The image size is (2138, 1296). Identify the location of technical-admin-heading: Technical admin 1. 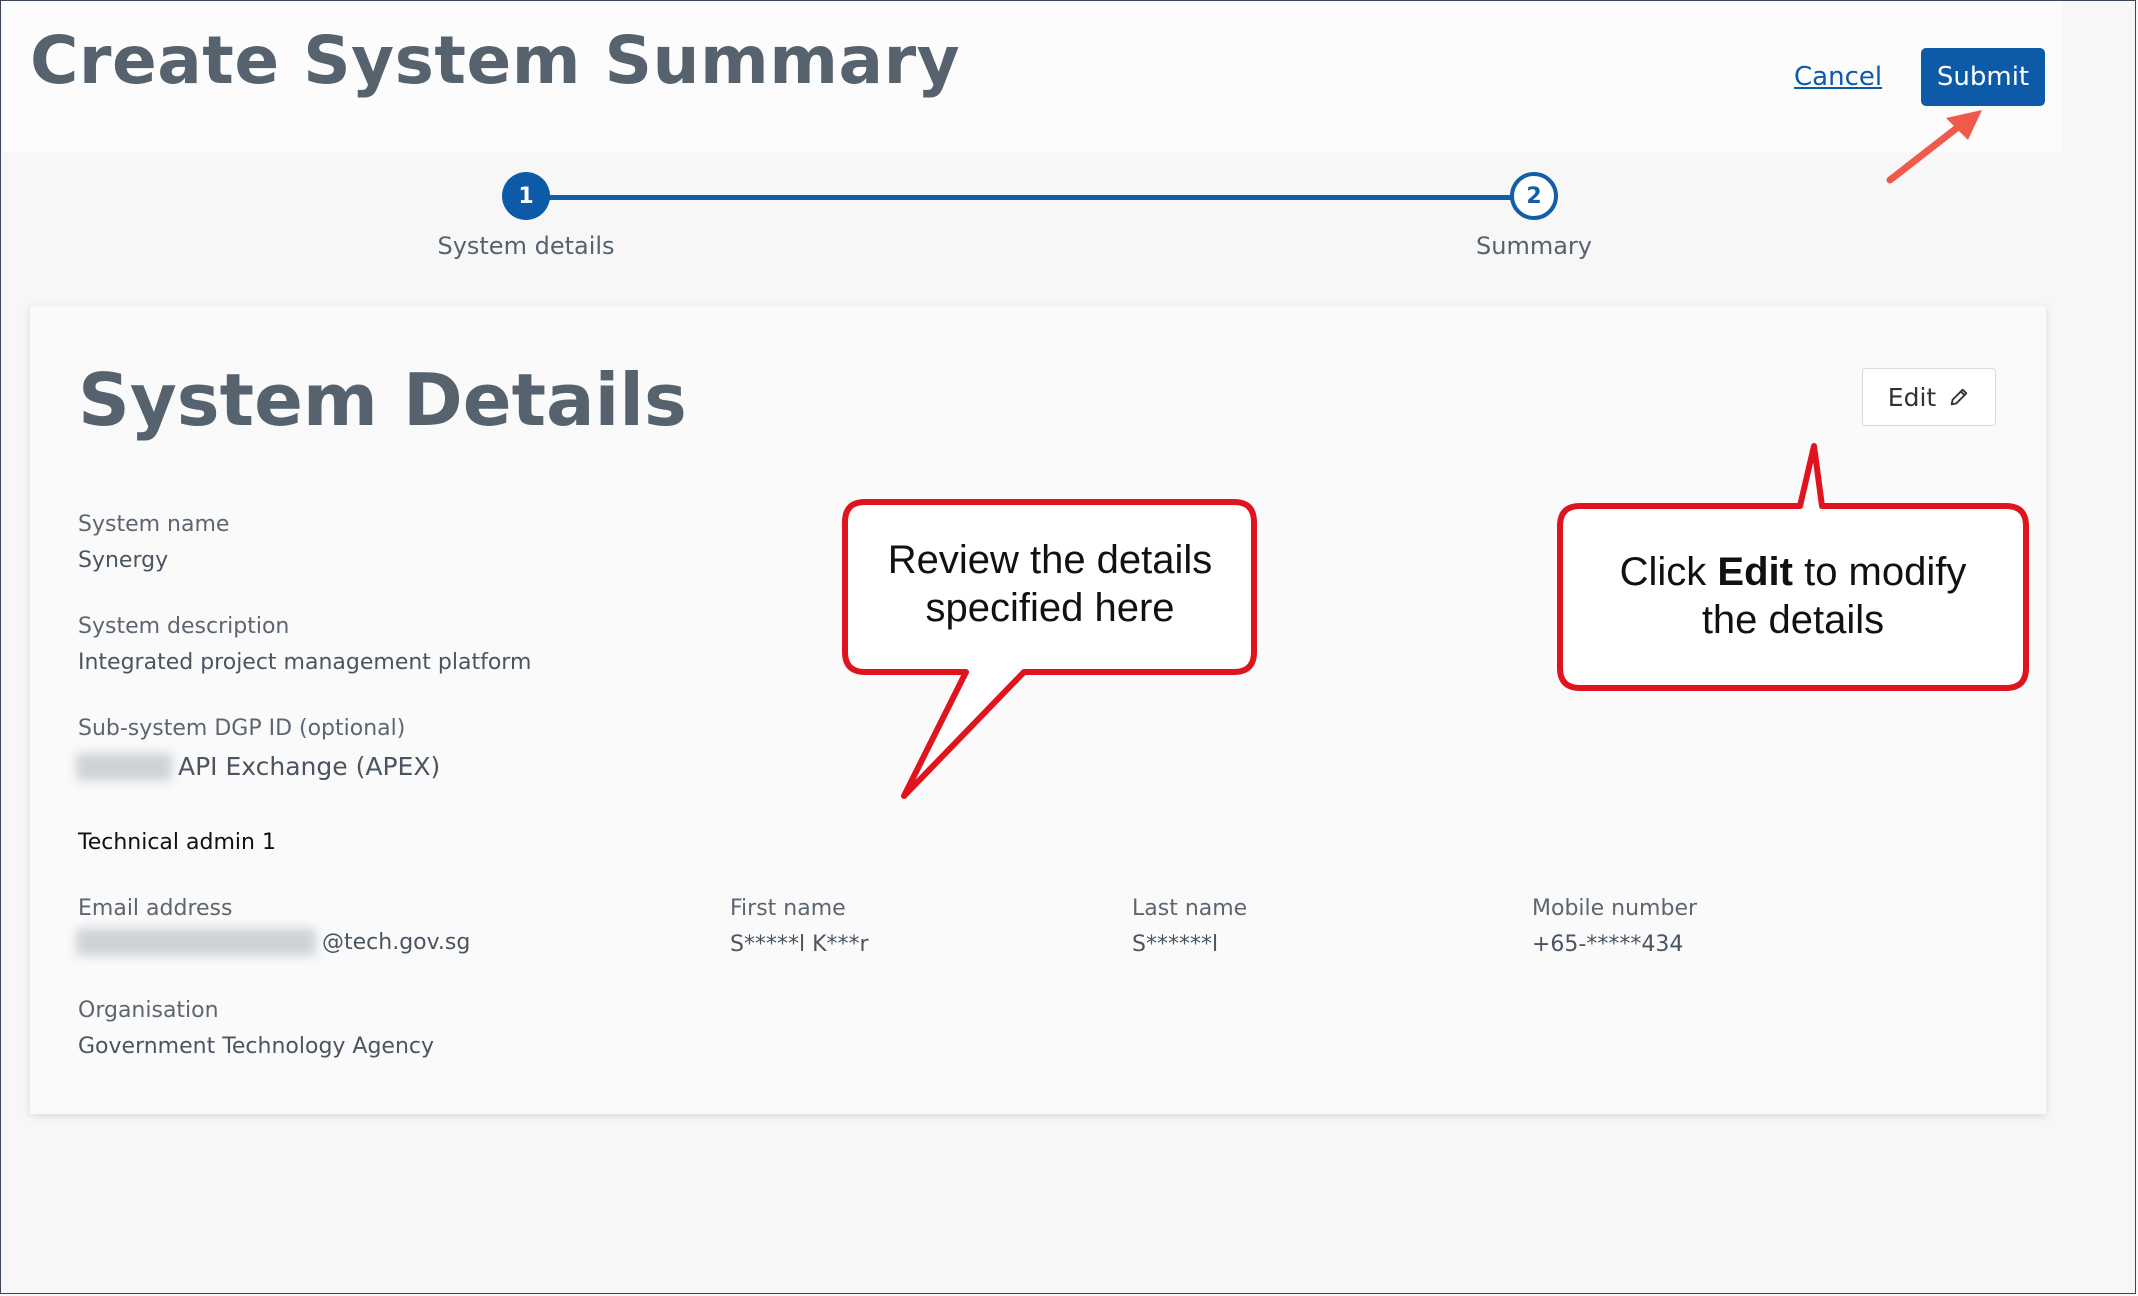
(177, 842).